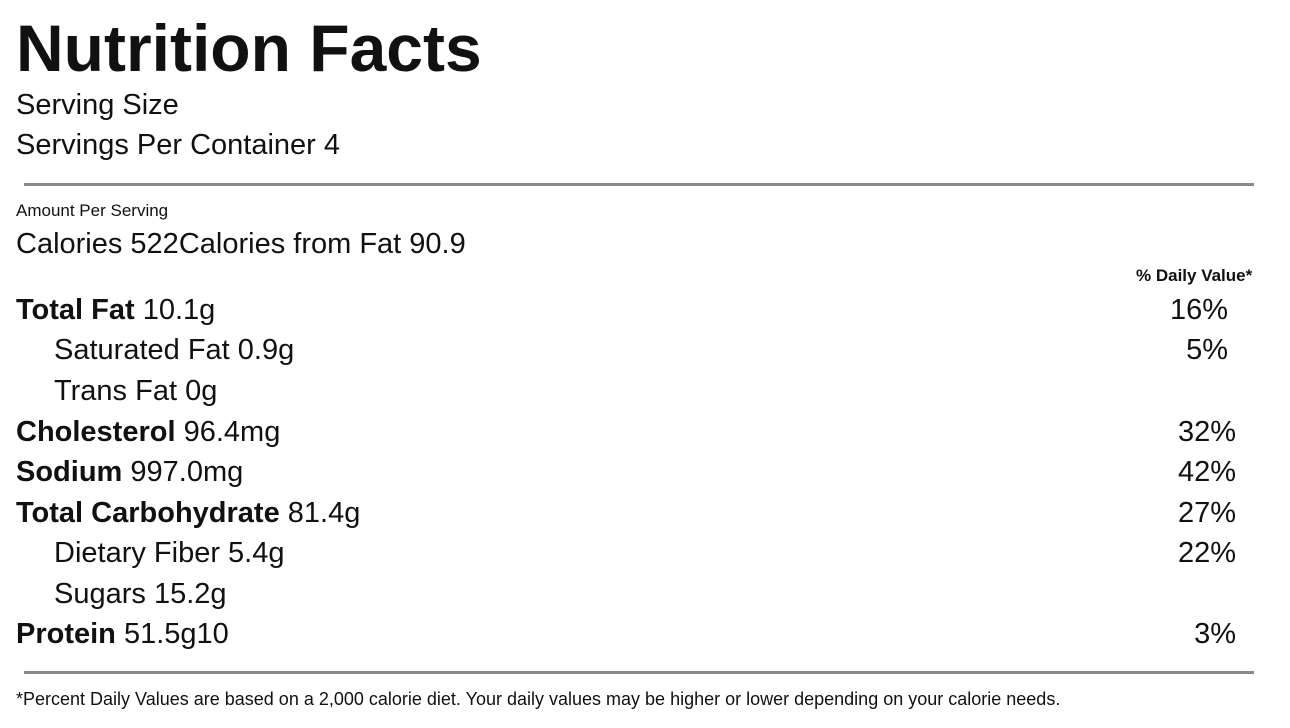 Image resolution: width=1290 pixels, height=728 pixels. What do you see at coordinates (645, 594) in the screenshot?
I see `nutrient-row-sugars: Sugars 15.2g` at bounding box center [645, 594].